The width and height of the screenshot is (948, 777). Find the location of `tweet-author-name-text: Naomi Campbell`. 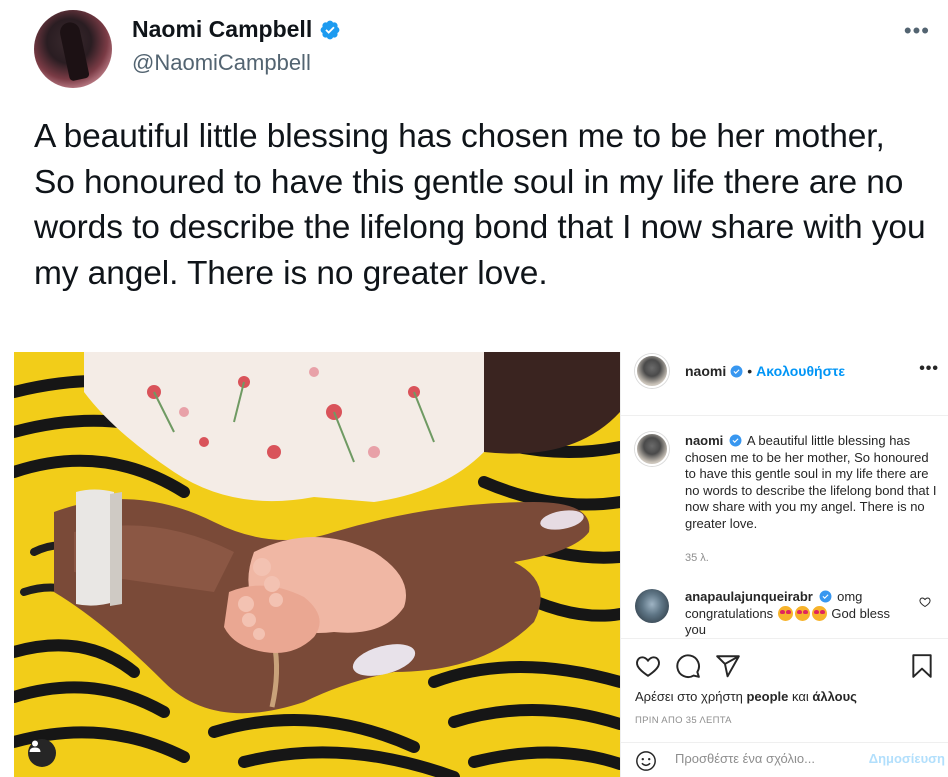

tweet-author-name-text: Naomi Campbell is located at coordinates (222, 29).